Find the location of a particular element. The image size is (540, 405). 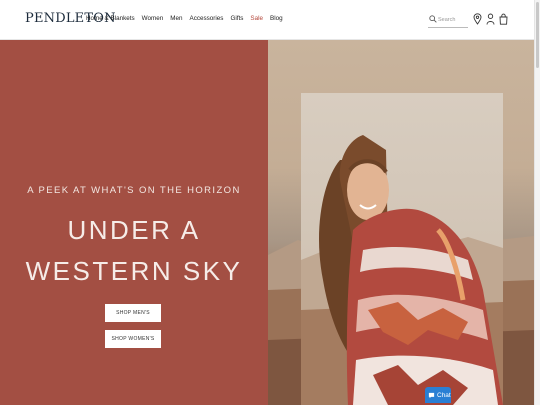

hero-headline-line1: UNDER A is located at coordinates (134, 230).